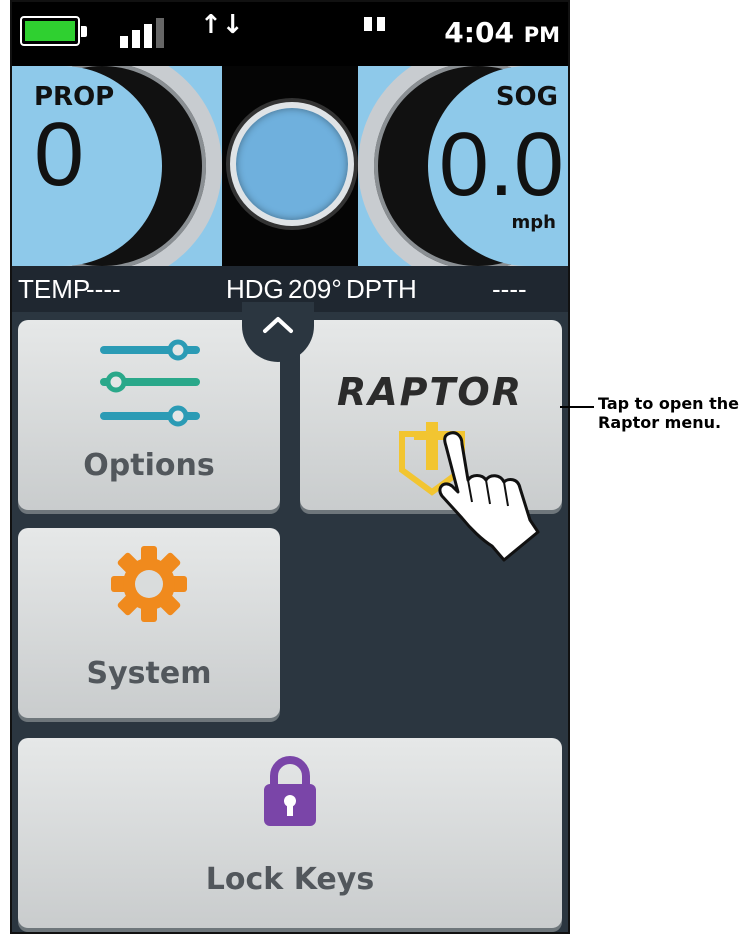 The width and height of the screenshot is (743, 934). Describe the element at coordinates (53, 31) in the screenshot. I see `battery-icon` at that location.